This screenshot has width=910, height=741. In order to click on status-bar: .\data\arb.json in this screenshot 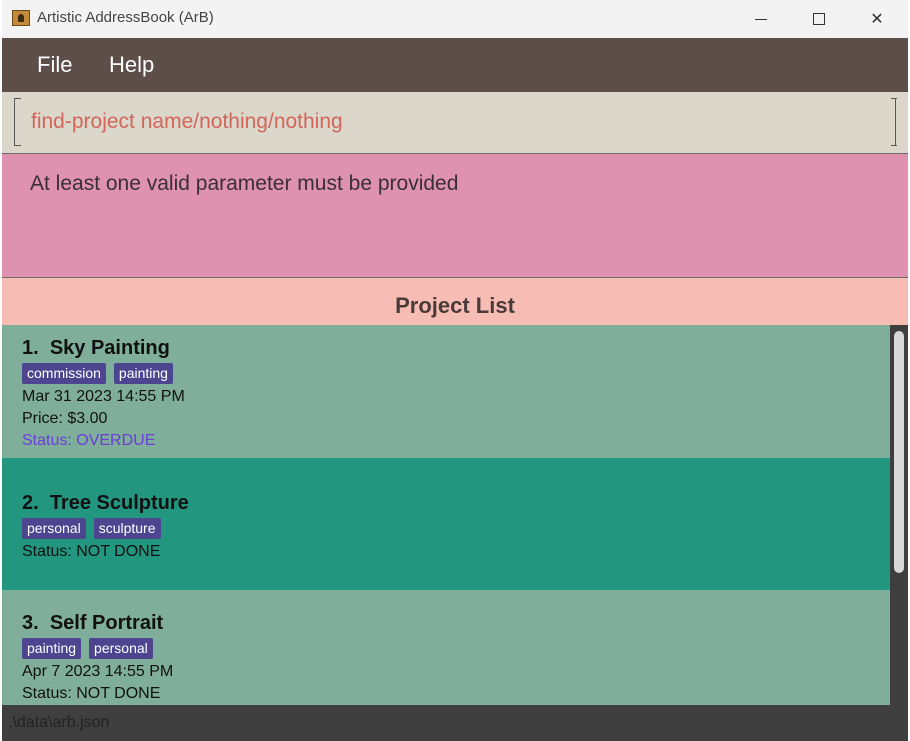, I will do `click(455, 723)`.